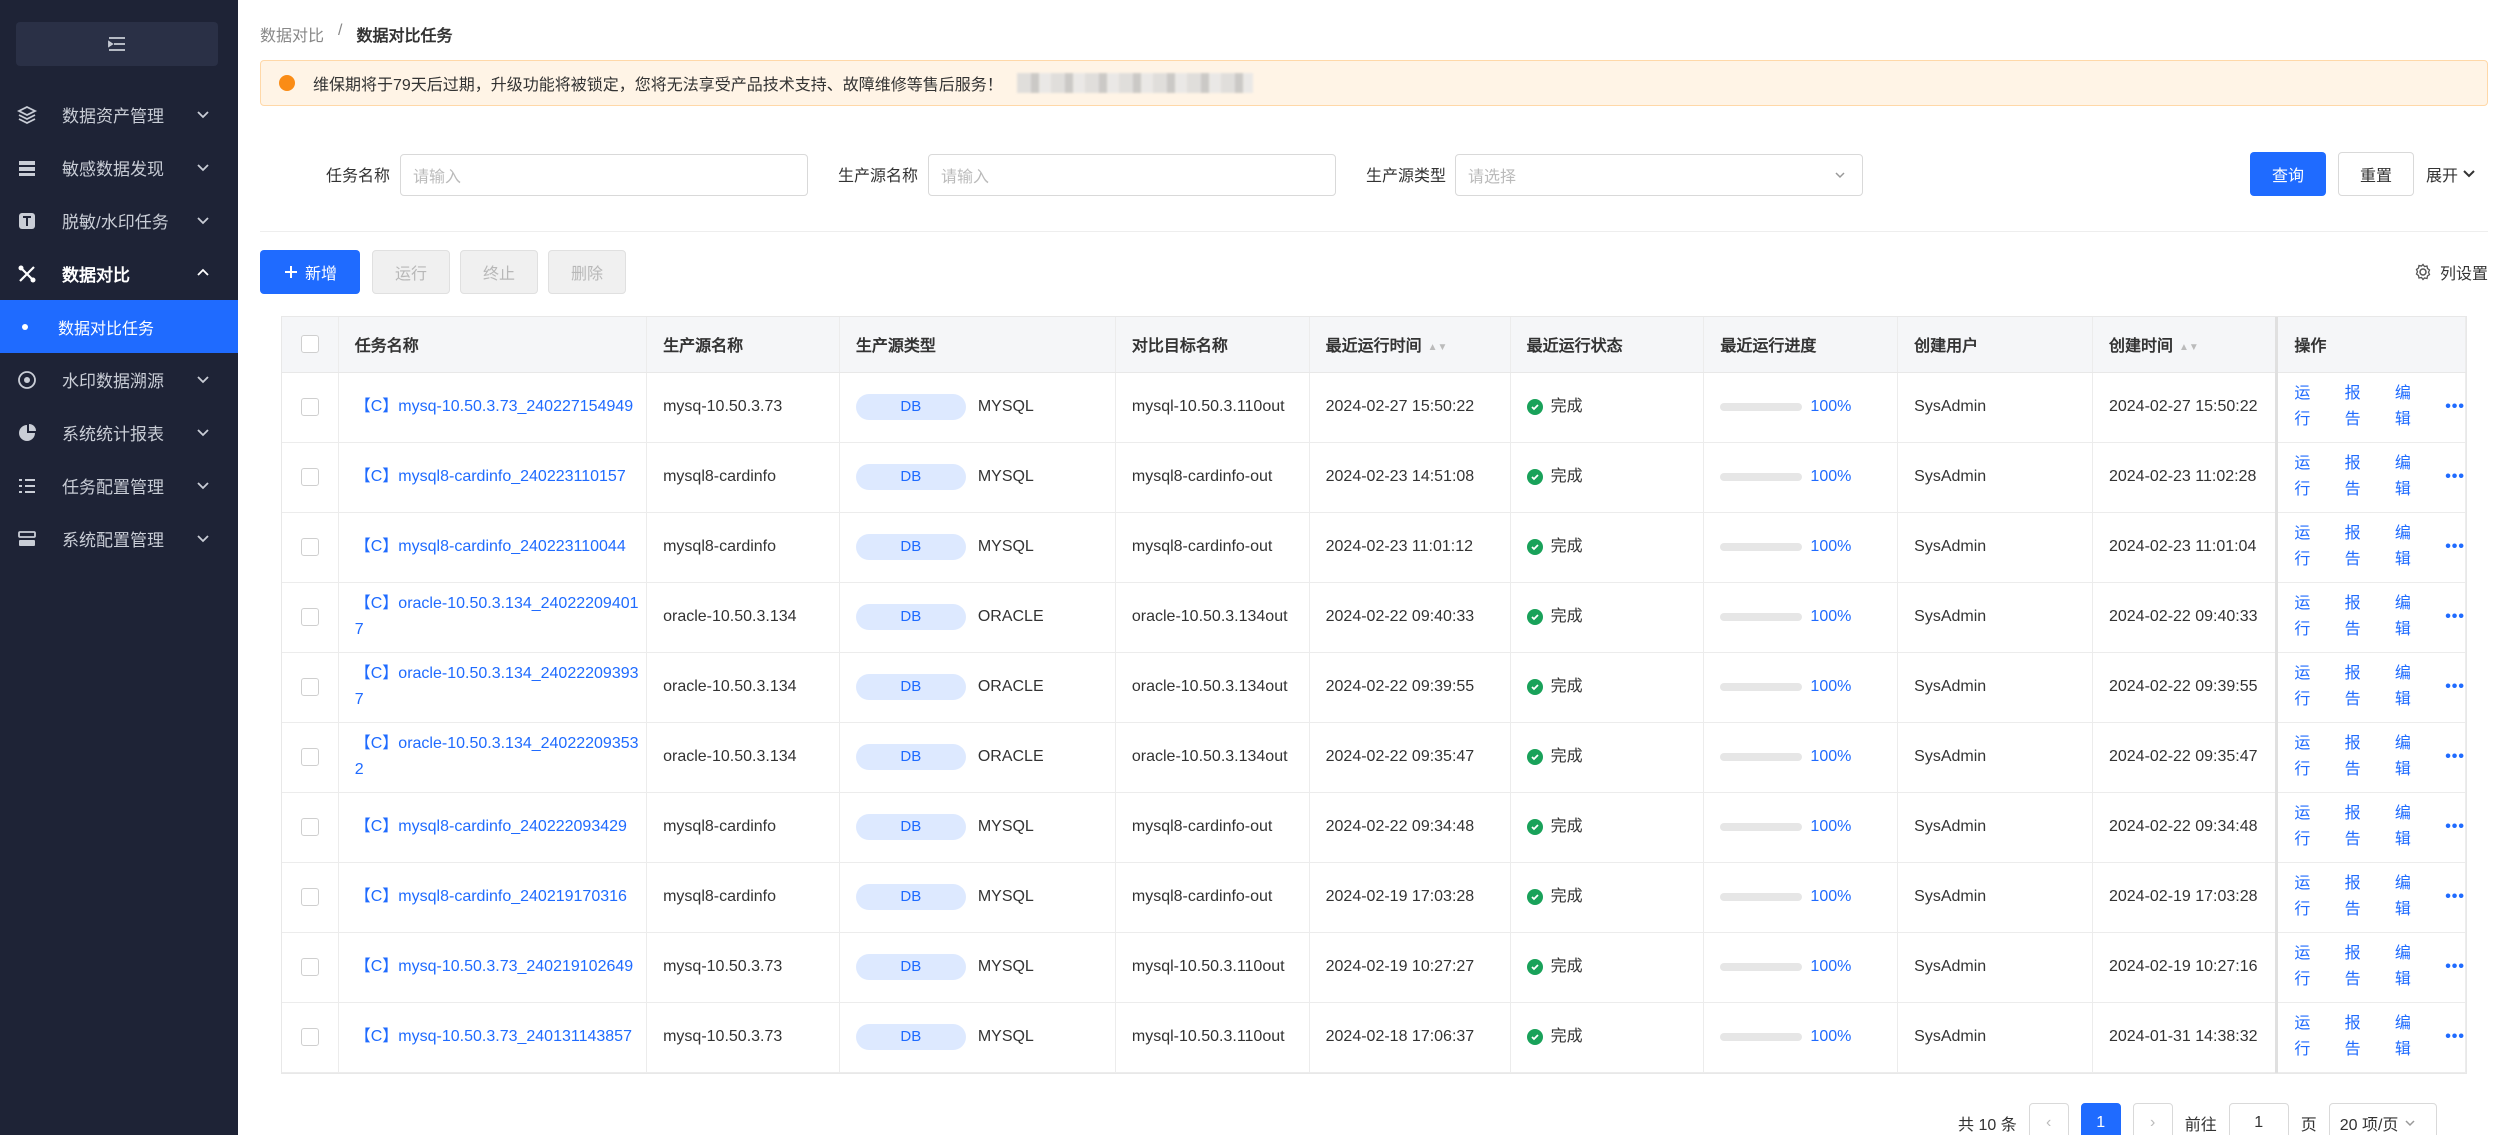  What do you see at coordinates (2451, 174) in the screenshot?
I see `expand-toggle: 展开` at bounding box center [2451, 174].